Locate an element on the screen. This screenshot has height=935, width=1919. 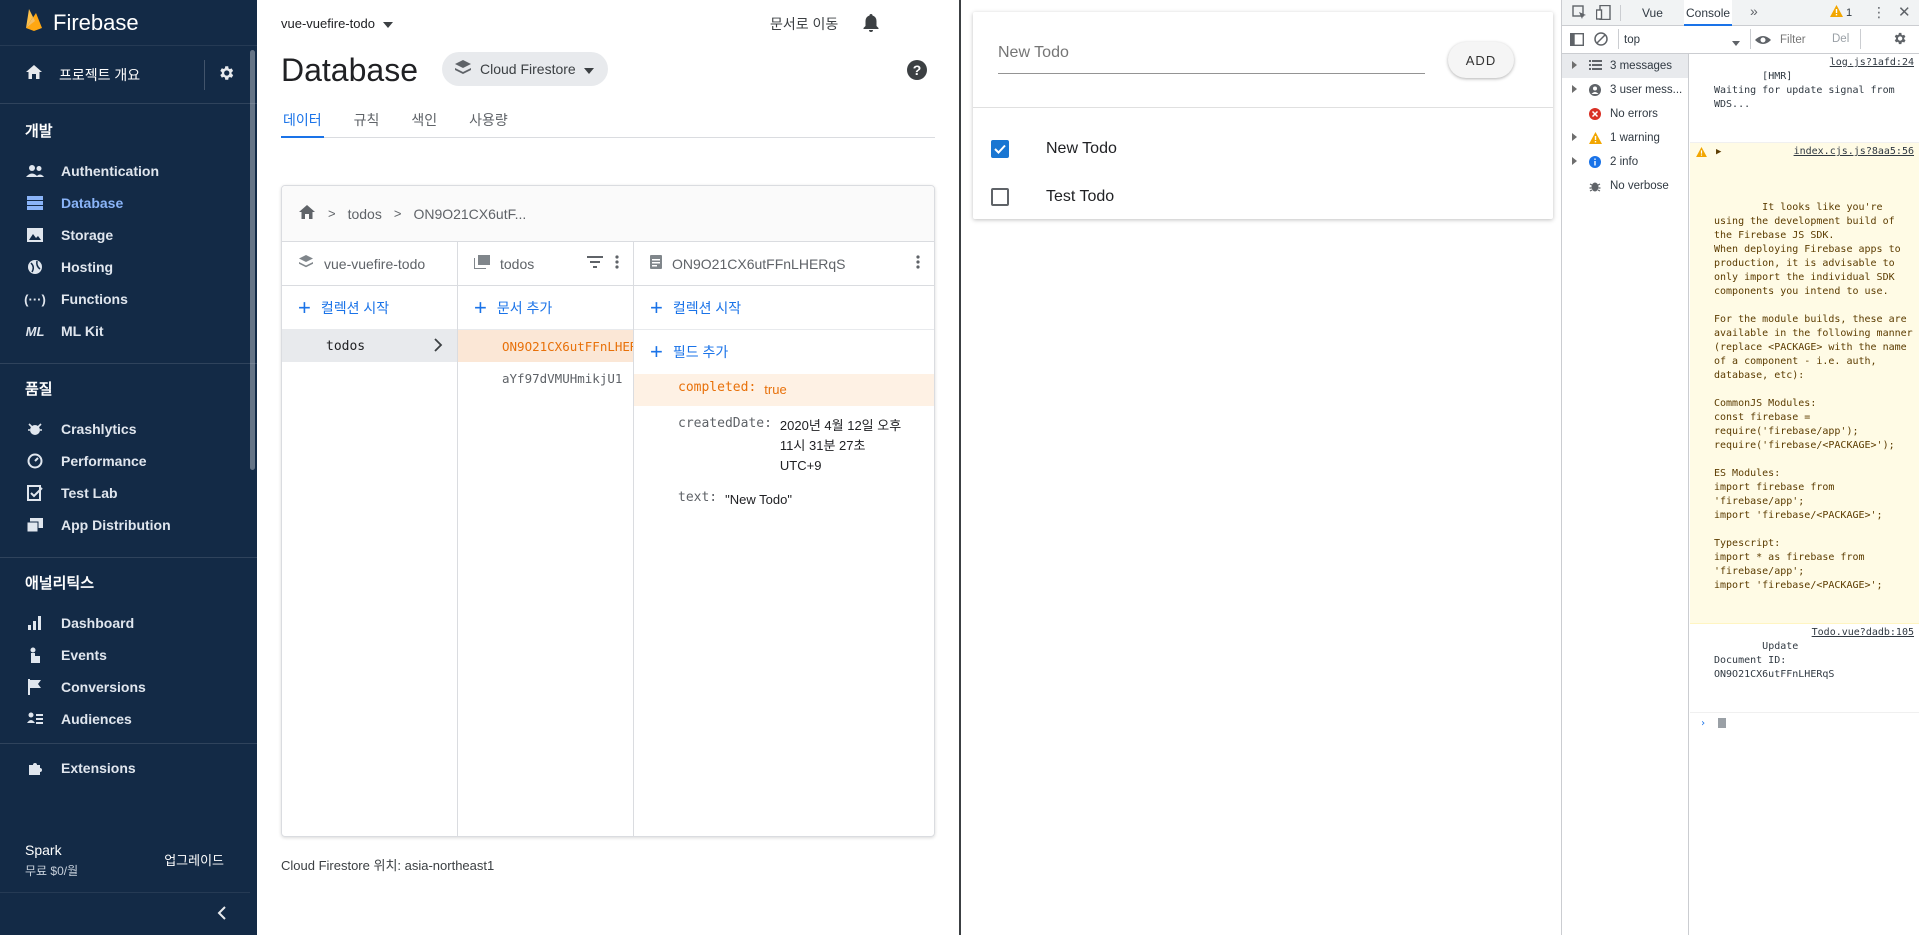
sidebar-item-dashboard: Dashboard is located at coordinates (128, 623).